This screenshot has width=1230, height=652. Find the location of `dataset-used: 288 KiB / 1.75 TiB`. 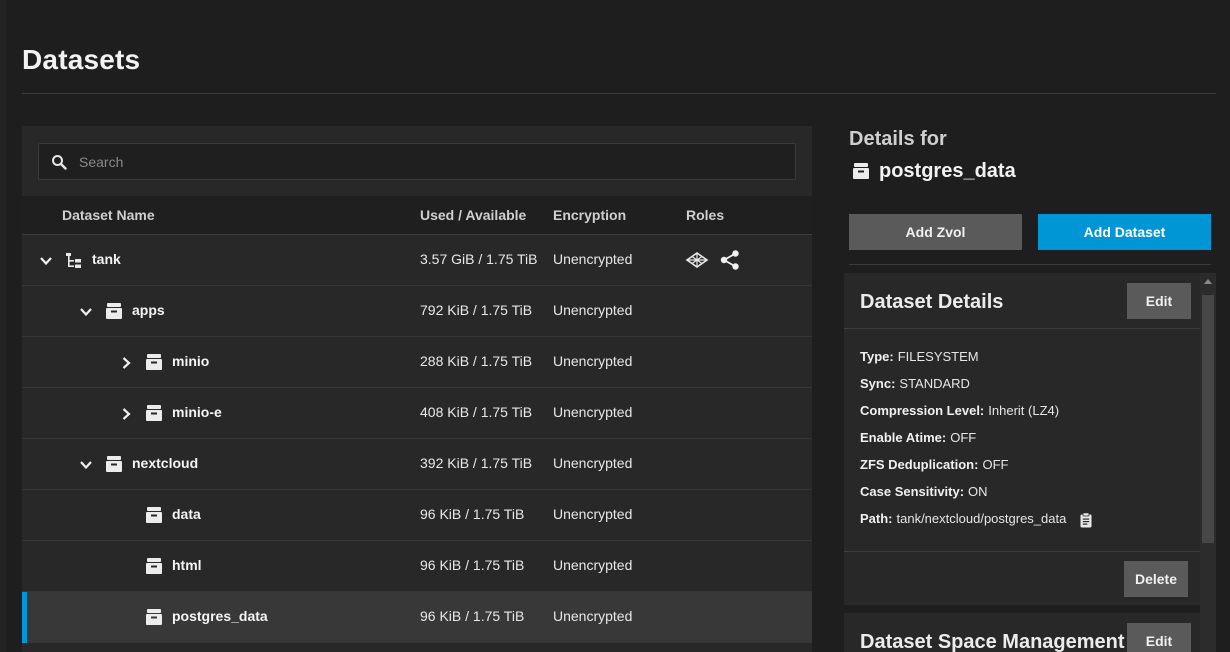

dataset-used: 288 KiB / 1.75 TiB is located at coordinates (476, 361).